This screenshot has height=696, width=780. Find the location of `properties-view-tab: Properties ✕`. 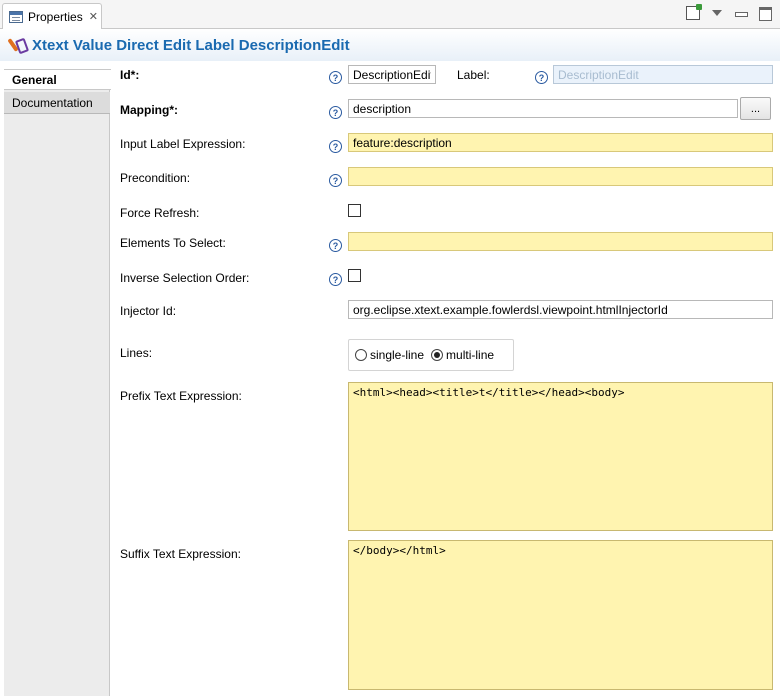

properties-view-tab: Properties ✕ is located at coordinates (52, 16).